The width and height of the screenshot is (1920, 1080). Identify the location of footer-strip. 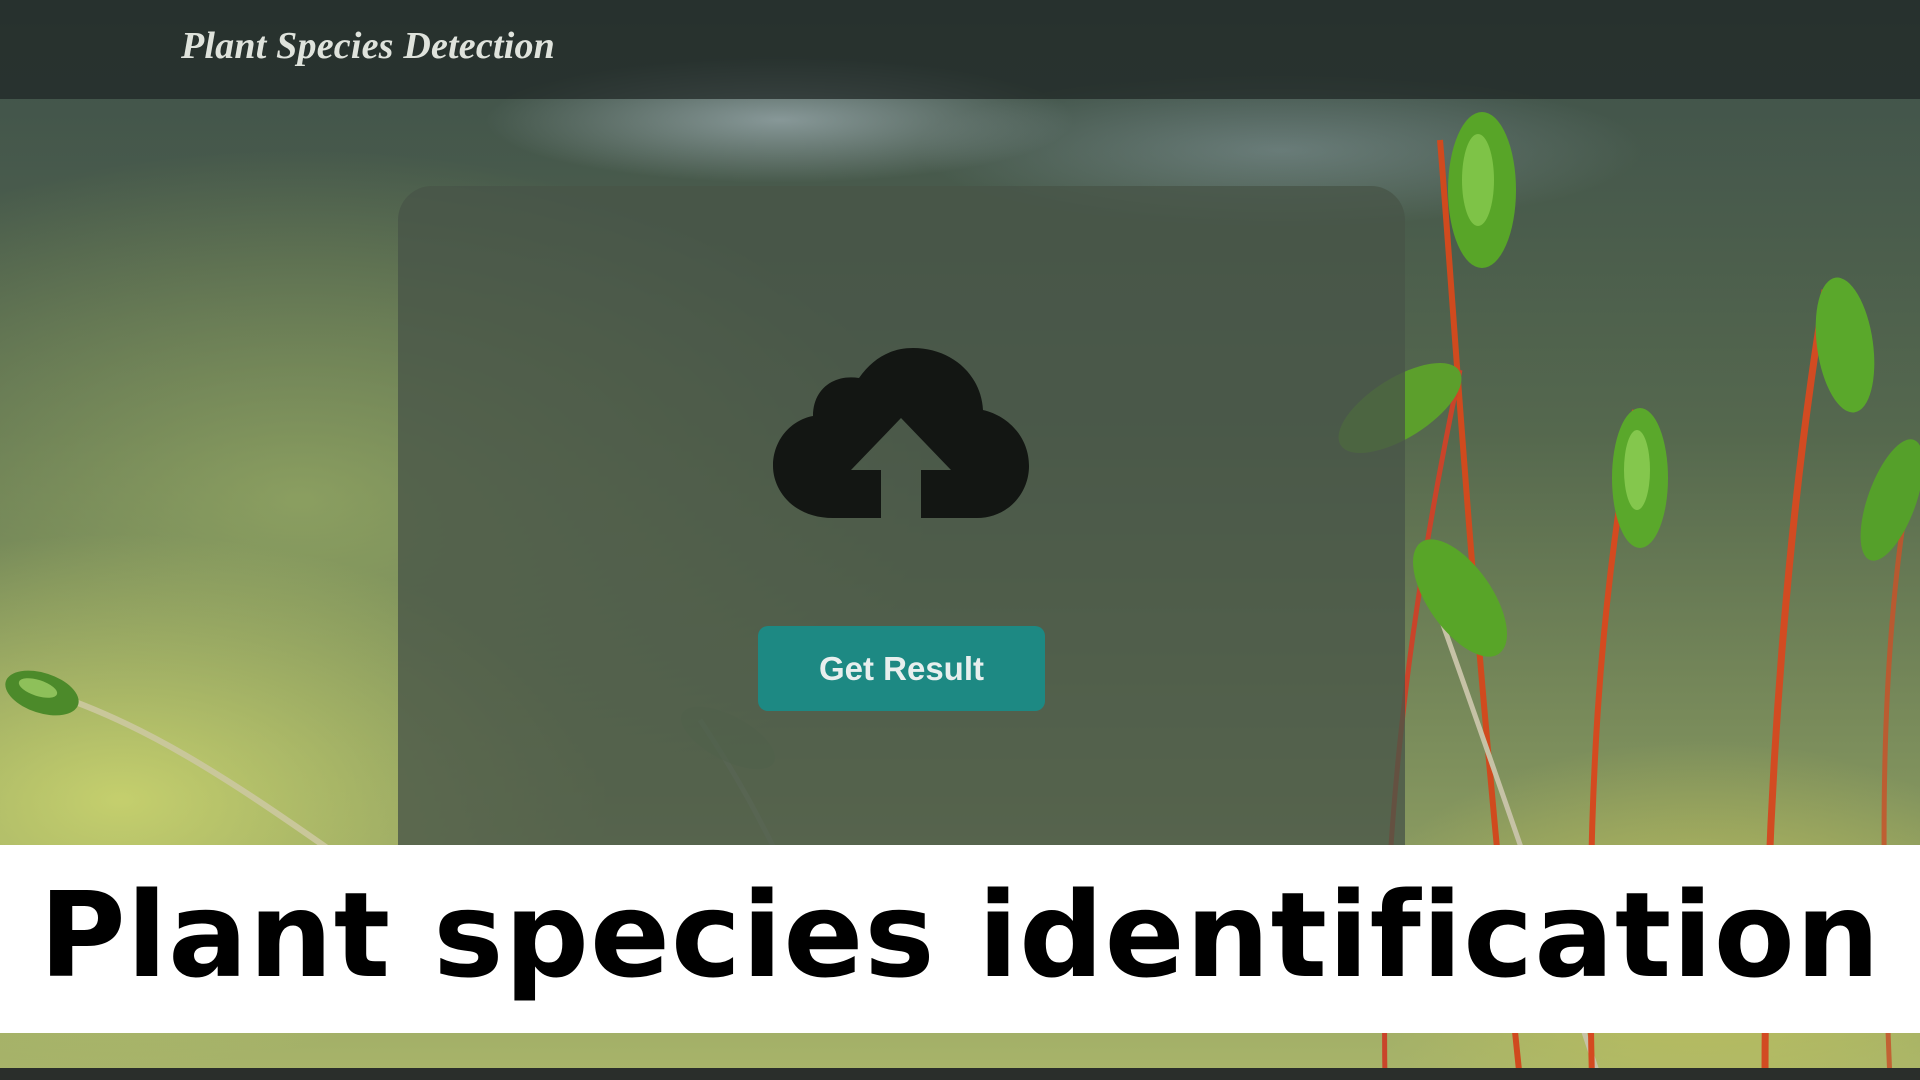
(960, 1074).